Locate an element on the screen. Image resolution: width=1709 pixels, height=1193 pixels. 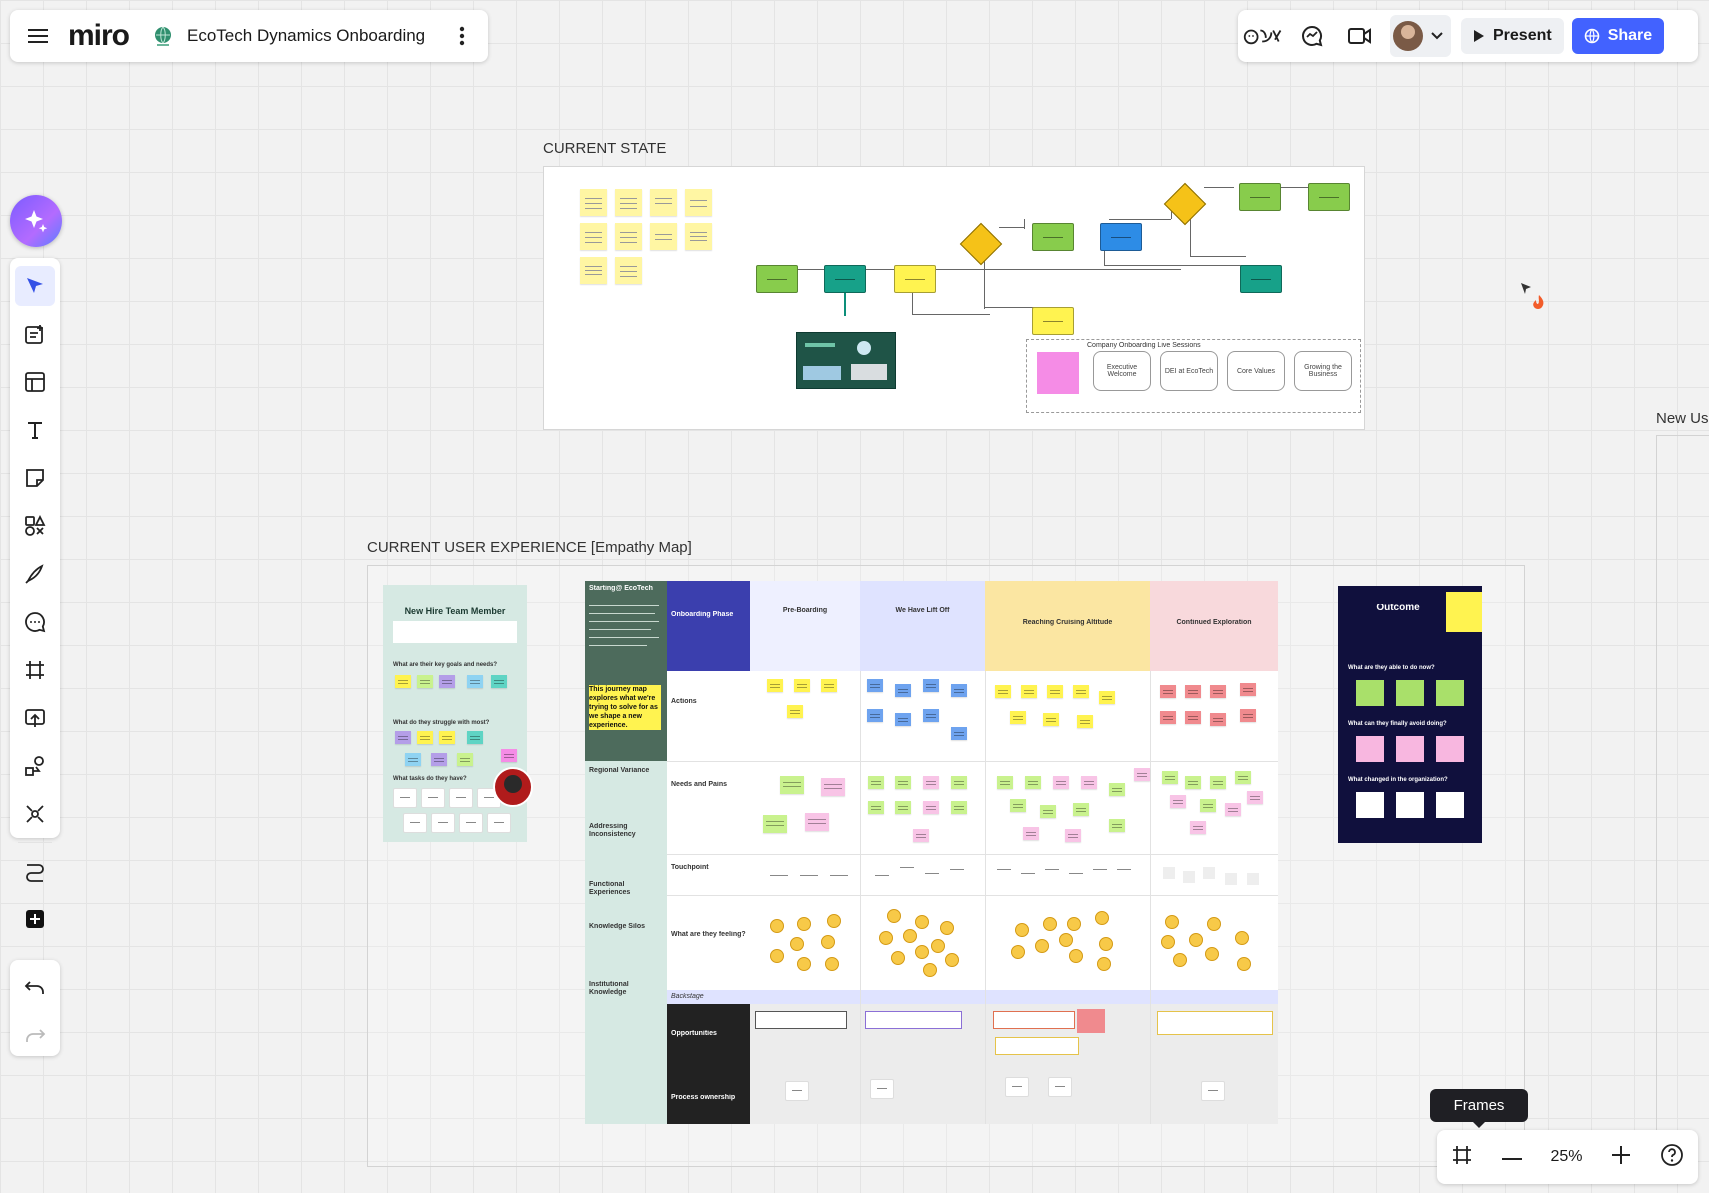
task-card is located at coordinates (471, 823).